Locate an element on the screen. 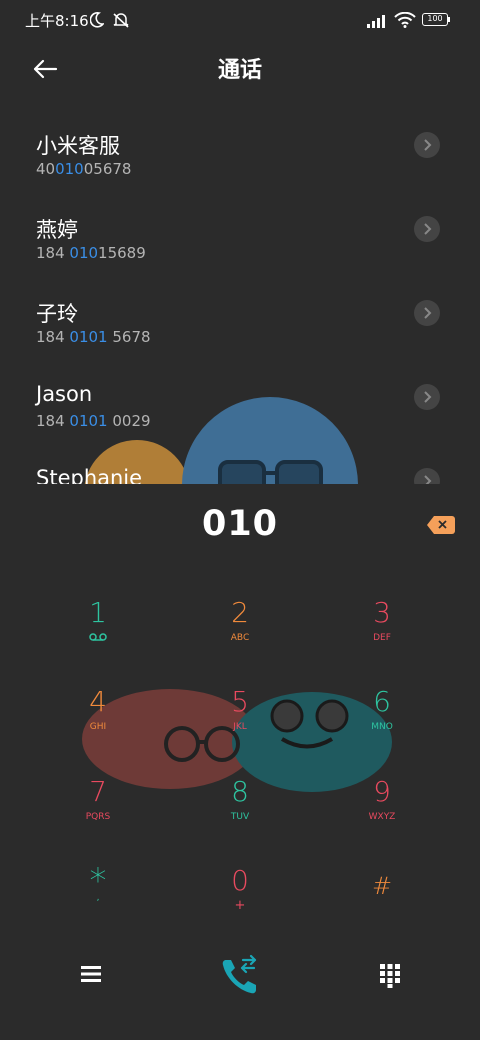 The image size is (480, 1040). key-7: 7 PQRS is located at coordinates (98, 815).